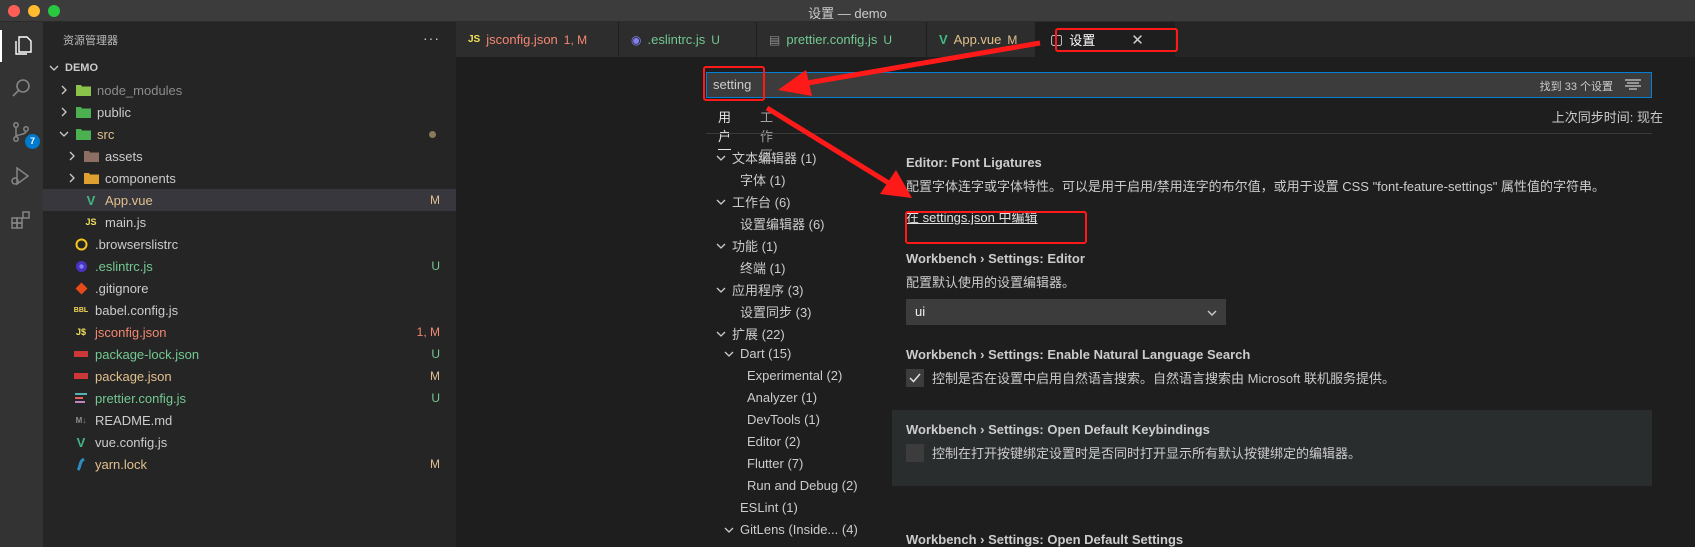  Describe the element at coordinates (755, 246) in the screenshot. I see `toc-label: 功能 (1)` at that location.